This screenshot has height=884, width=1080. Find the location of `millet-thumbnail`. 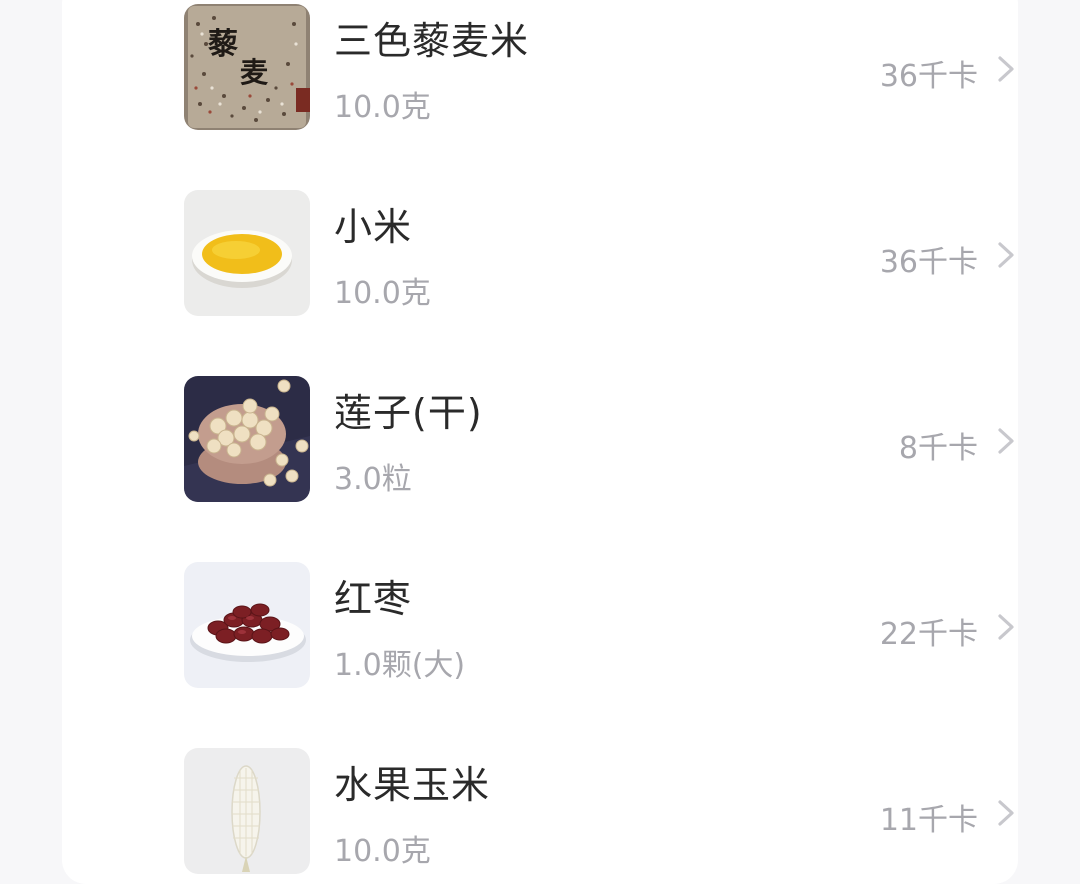

millet-thumbnail is located at coordinates (247, 253).